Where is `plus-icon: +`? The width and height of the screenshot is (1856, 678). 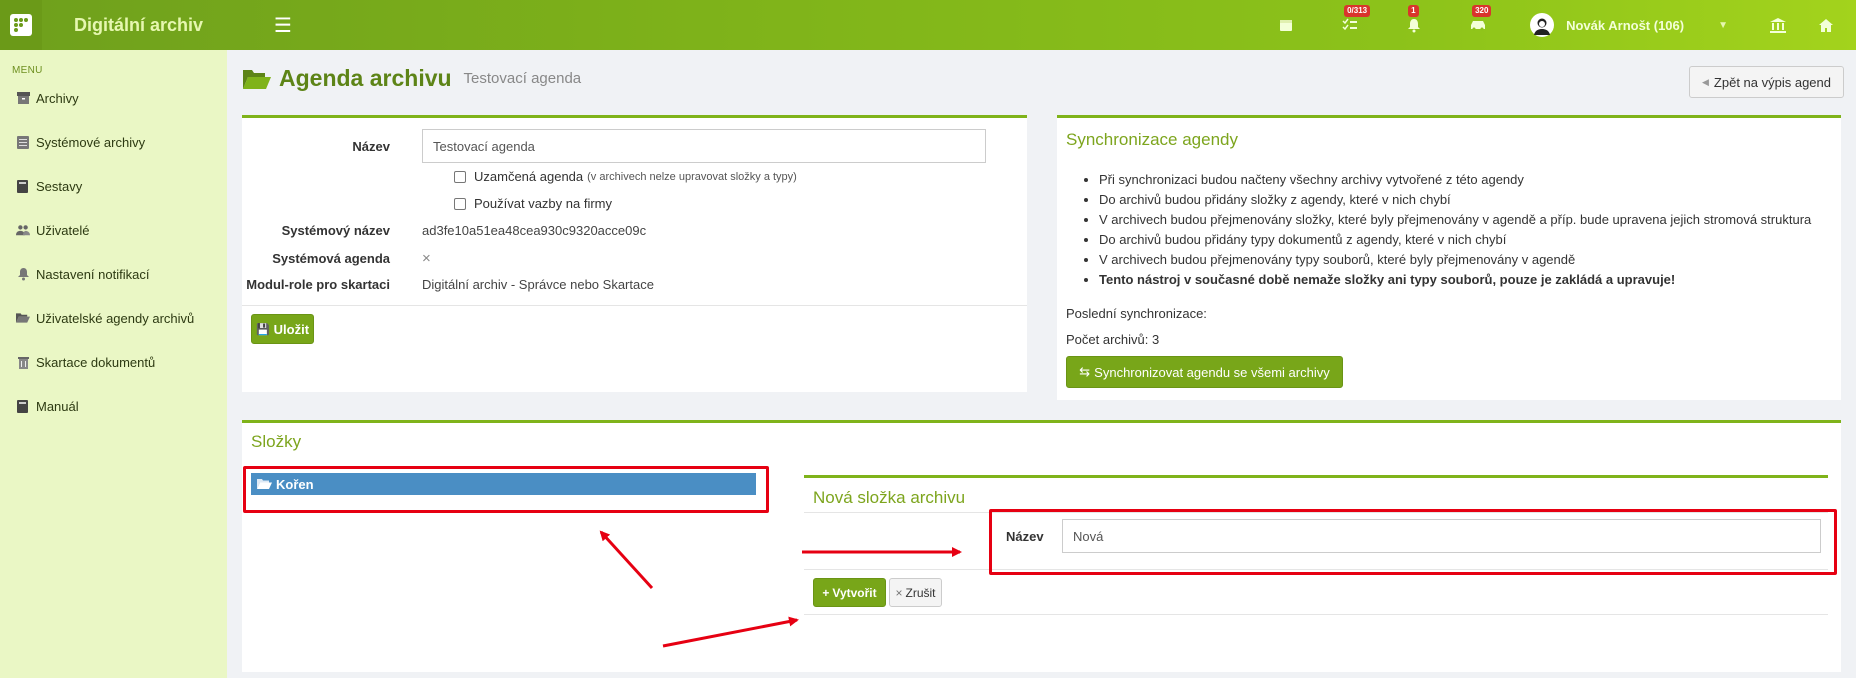
plus-icon: + is located at coordinates (826, 592).